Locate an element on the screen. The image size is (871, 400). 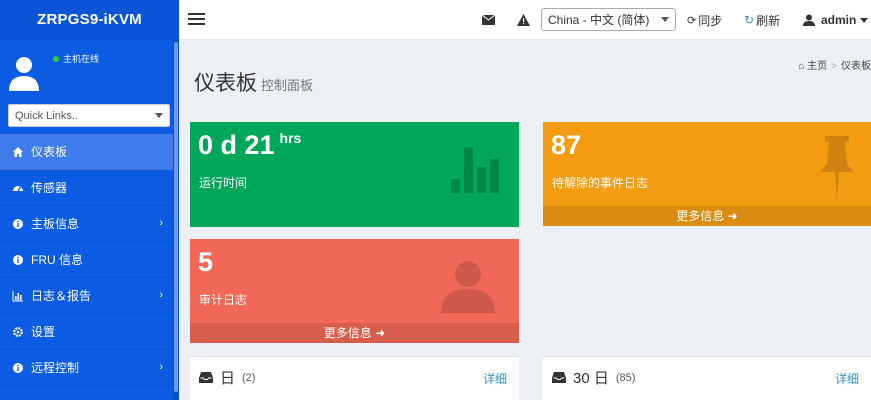
uptime-value-wrap: 0 d 21 hrs is located at coordinates (249, 145).